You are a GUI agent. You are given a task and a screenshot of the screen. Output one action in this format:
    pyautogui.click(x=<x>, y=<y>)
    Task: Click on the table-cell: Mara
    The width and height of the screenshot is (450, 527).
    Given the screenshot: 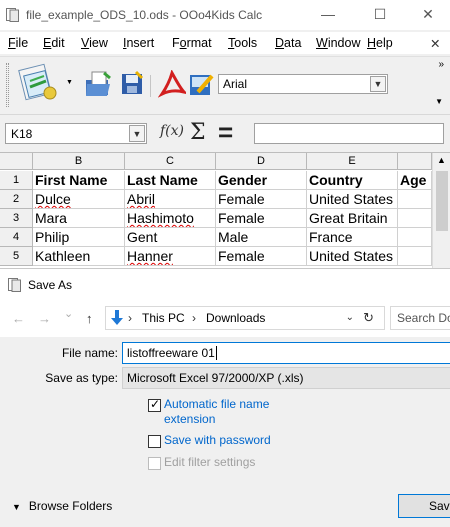 What is the action you would take?
    pyautogui.click(x=79, y=218)
    